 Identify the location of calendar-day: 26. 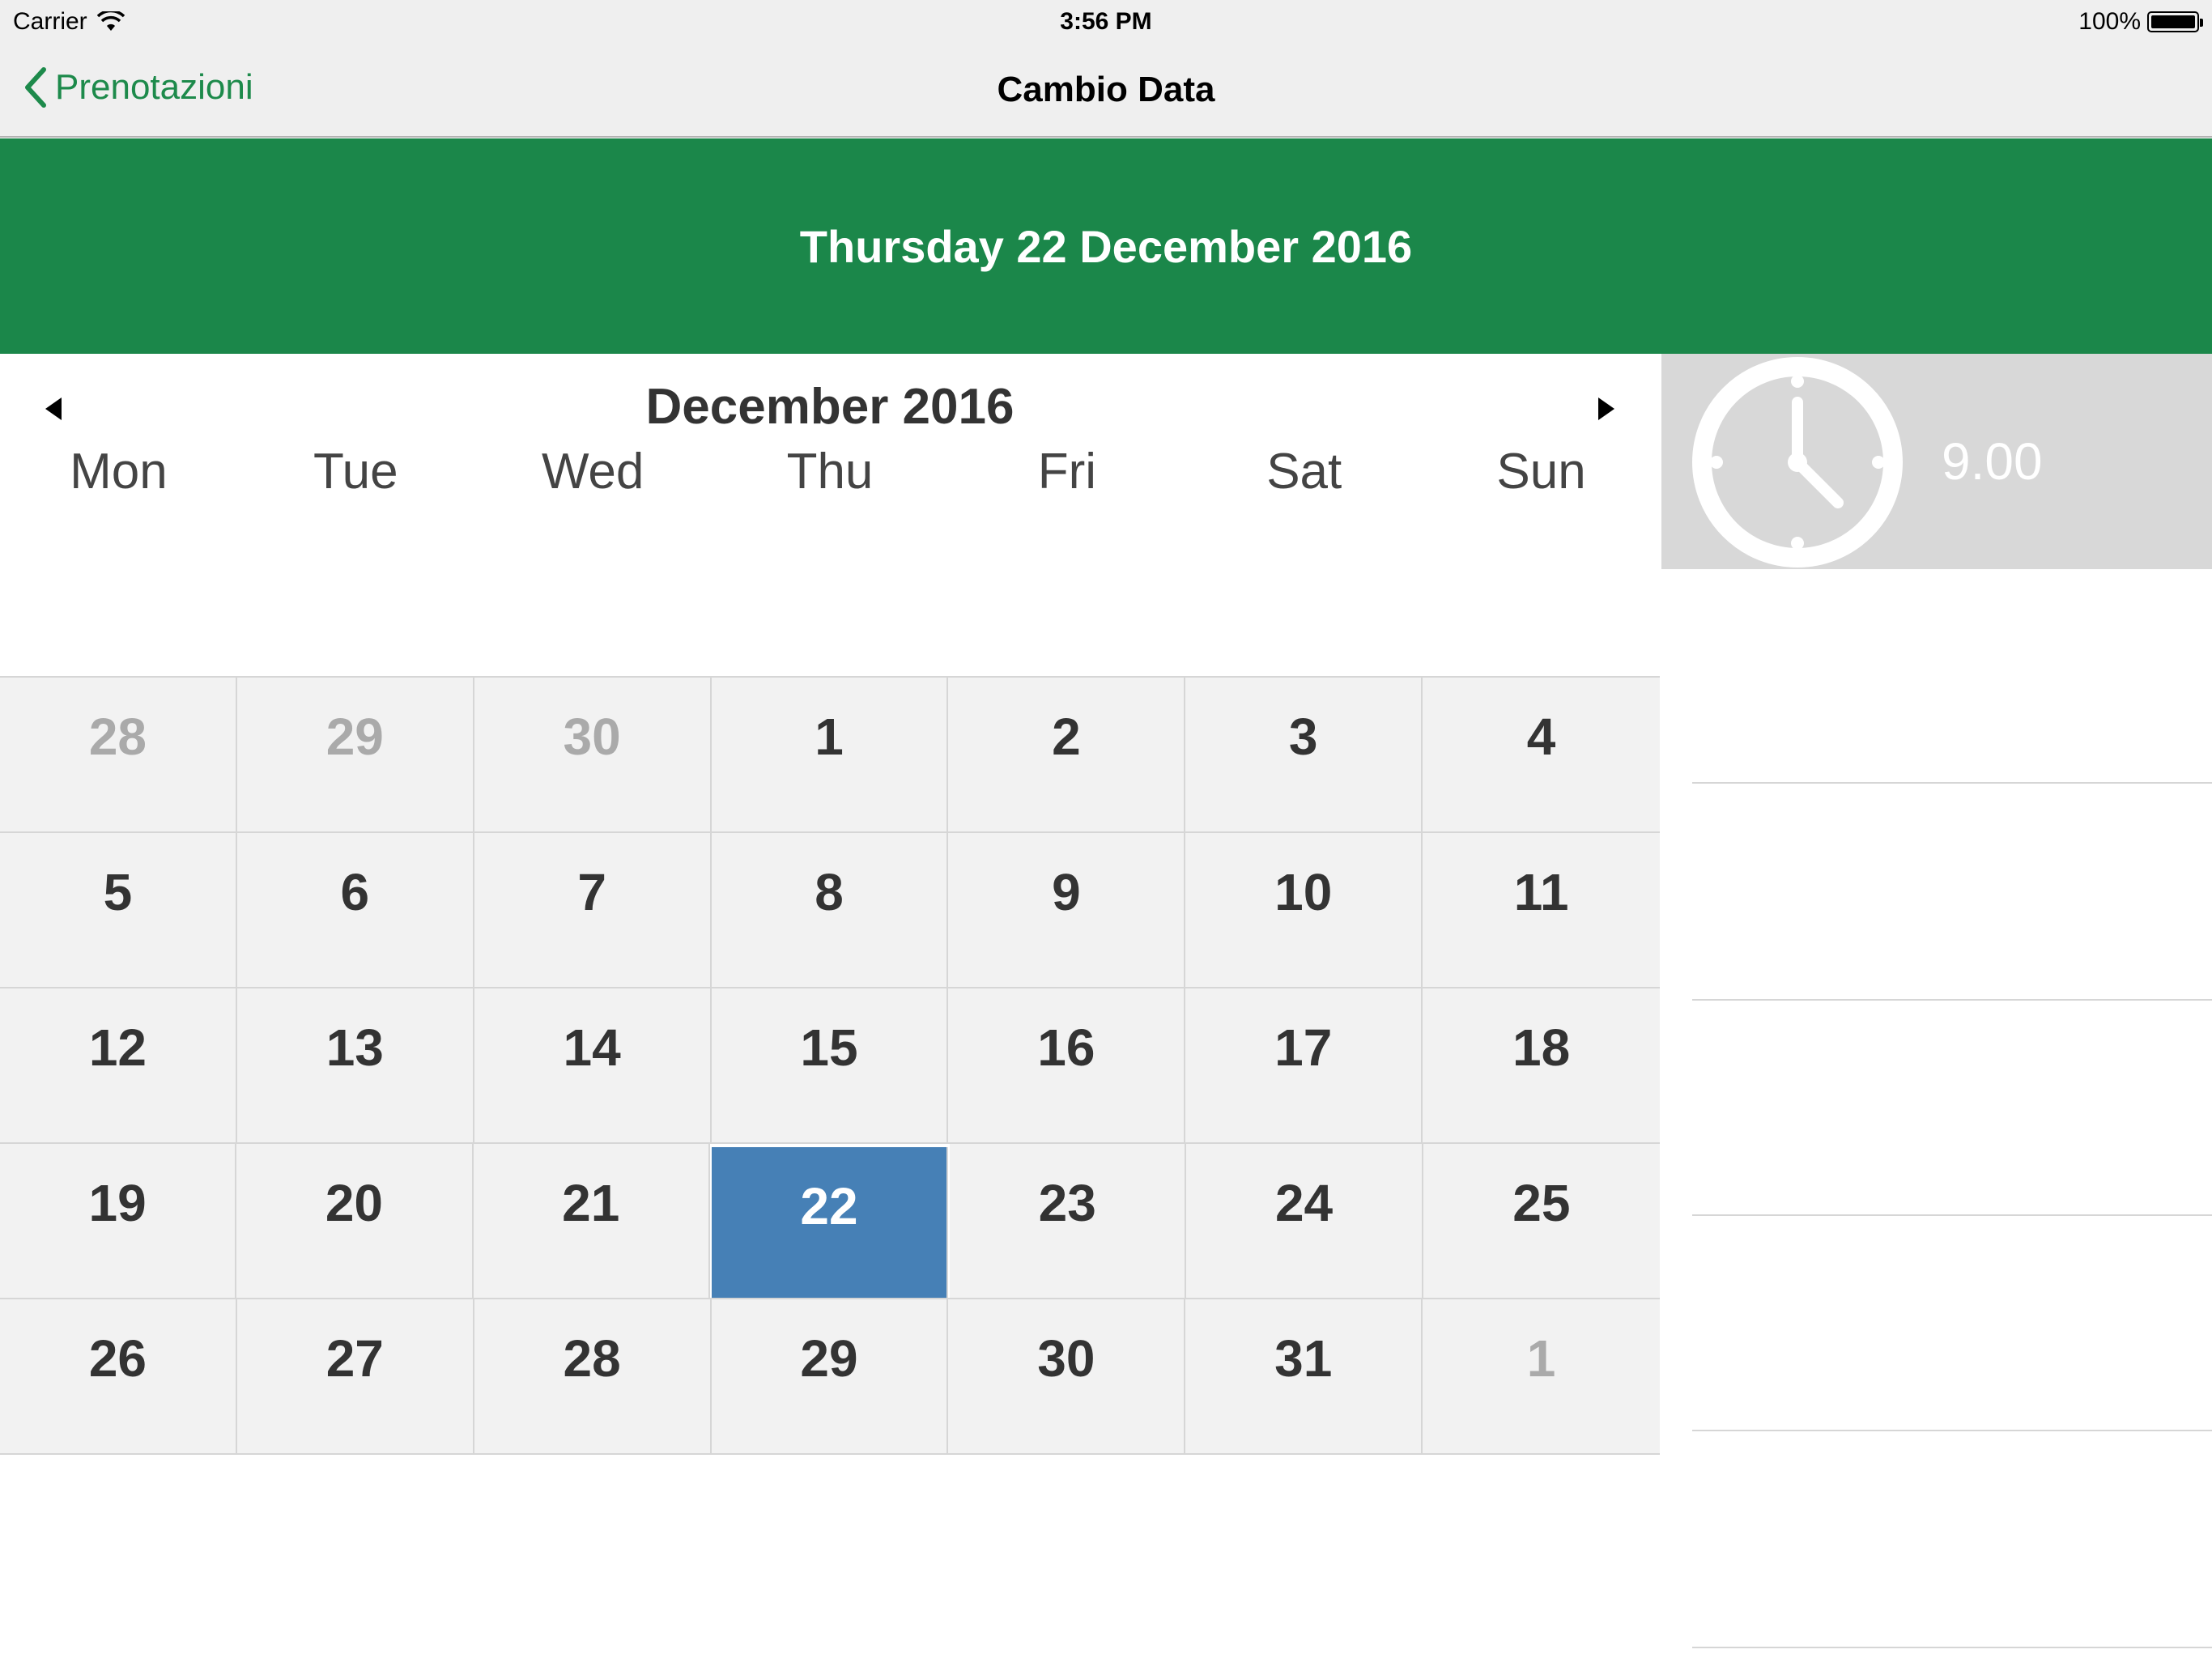
(119, 1376).